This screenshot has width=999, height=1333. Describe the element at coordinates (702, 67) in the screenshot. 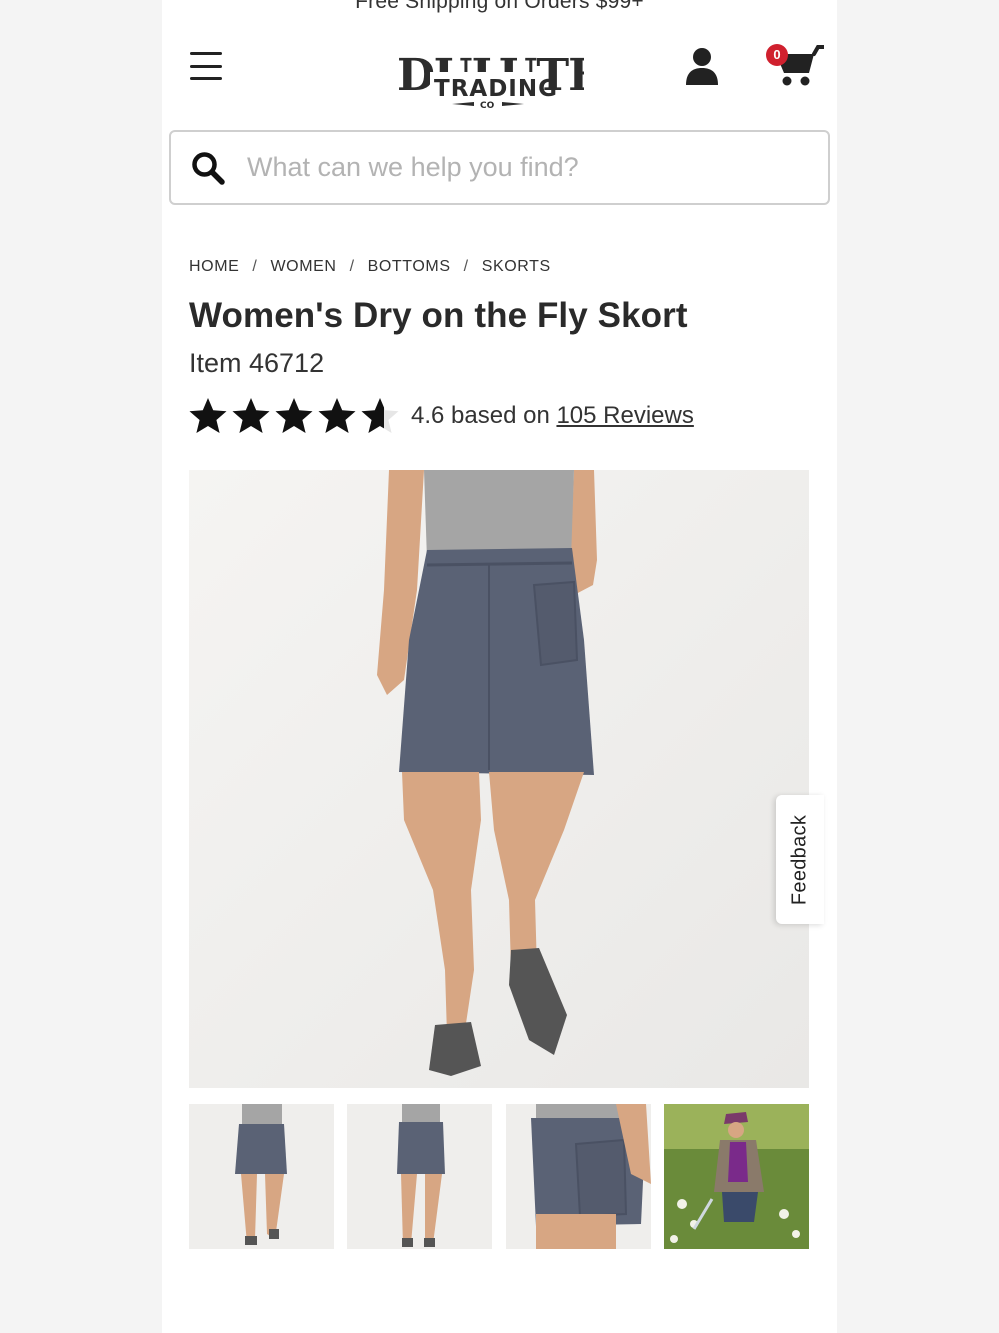

I see `account-icon` at that location.